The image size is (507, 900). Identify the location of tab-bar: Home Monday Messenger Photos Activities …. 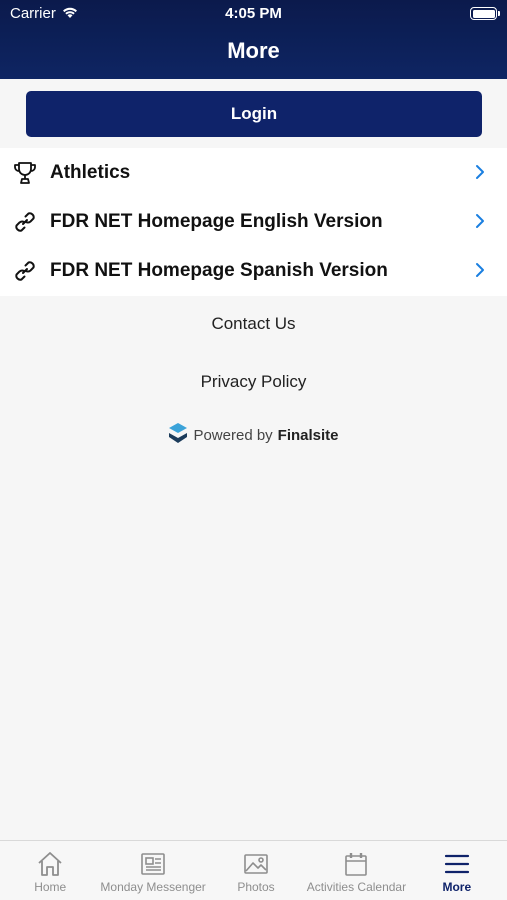
(253, 870).